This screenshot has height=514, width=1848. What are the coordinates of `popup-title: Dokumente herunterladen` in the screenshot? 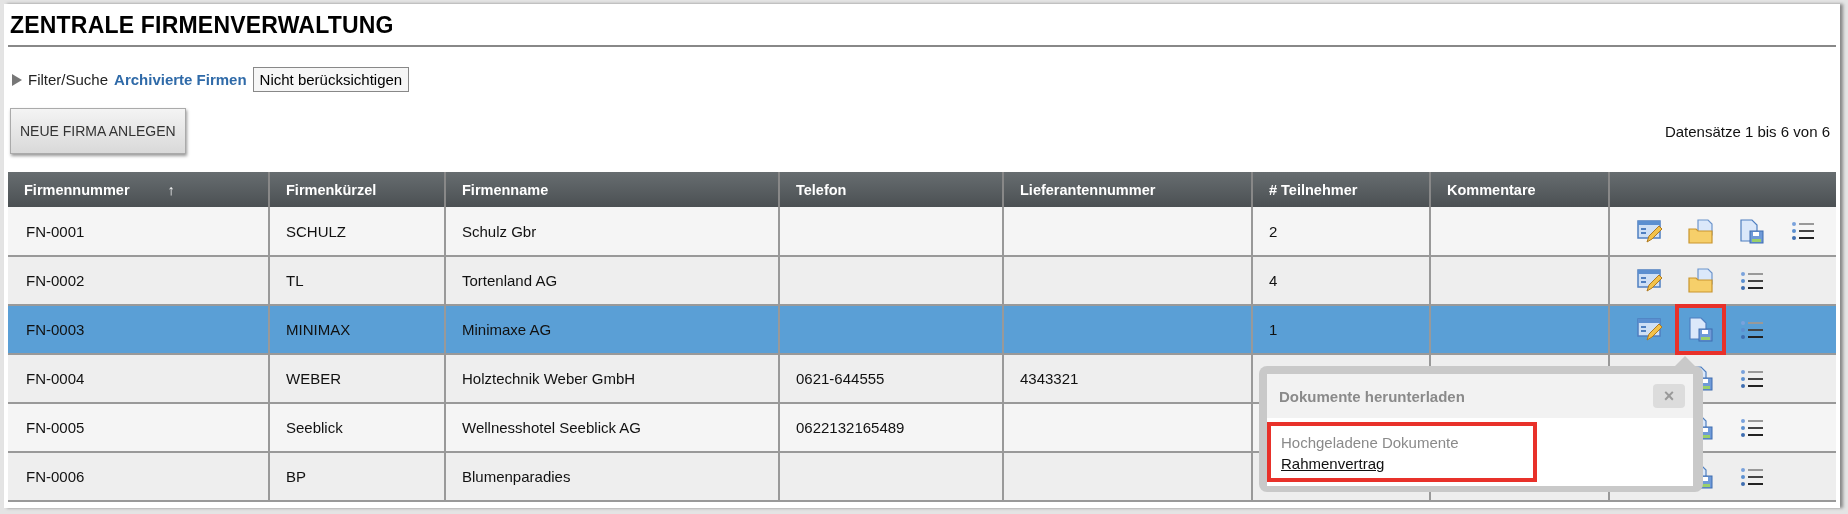 It's located at (1372, 396).